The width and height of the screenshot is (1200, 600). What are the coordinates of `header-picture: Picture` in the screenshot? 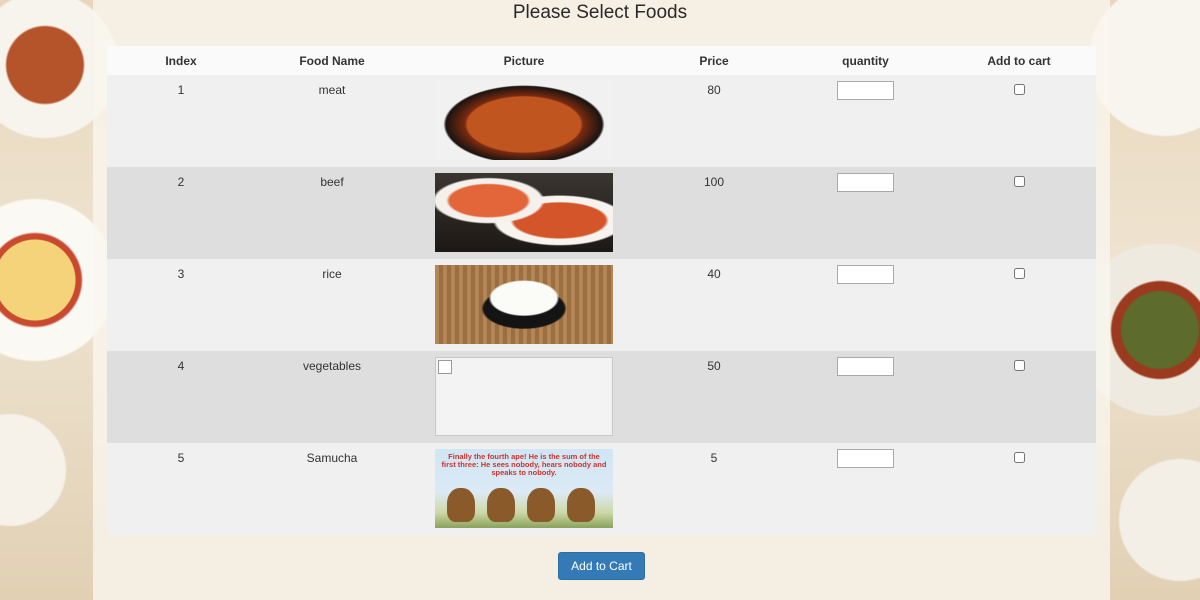 It's located at (524, 60).